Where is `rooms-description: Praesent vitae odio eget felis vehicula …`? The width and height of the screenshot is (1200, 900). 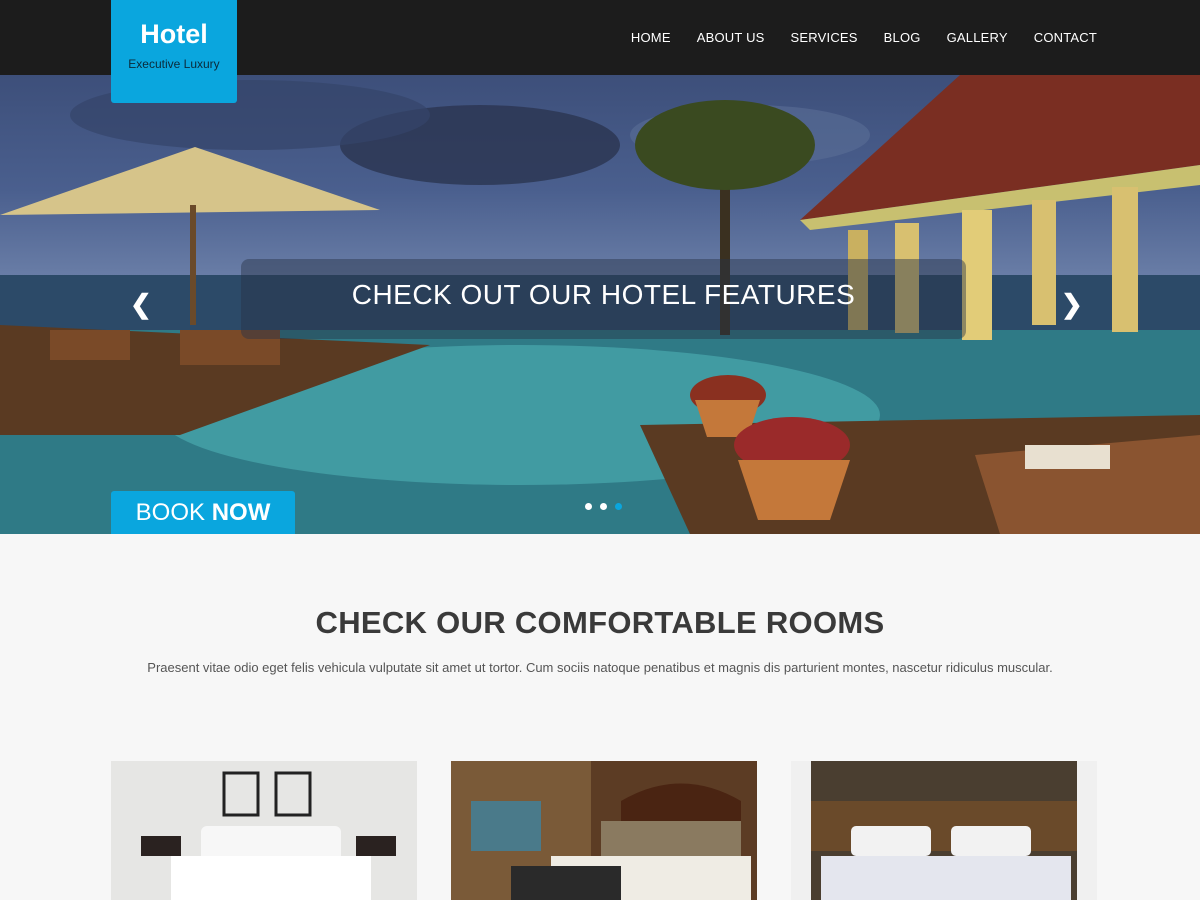 rooms-description: Praesent vitae odio eget felis vehicula … is located at coordinates (600, 667).